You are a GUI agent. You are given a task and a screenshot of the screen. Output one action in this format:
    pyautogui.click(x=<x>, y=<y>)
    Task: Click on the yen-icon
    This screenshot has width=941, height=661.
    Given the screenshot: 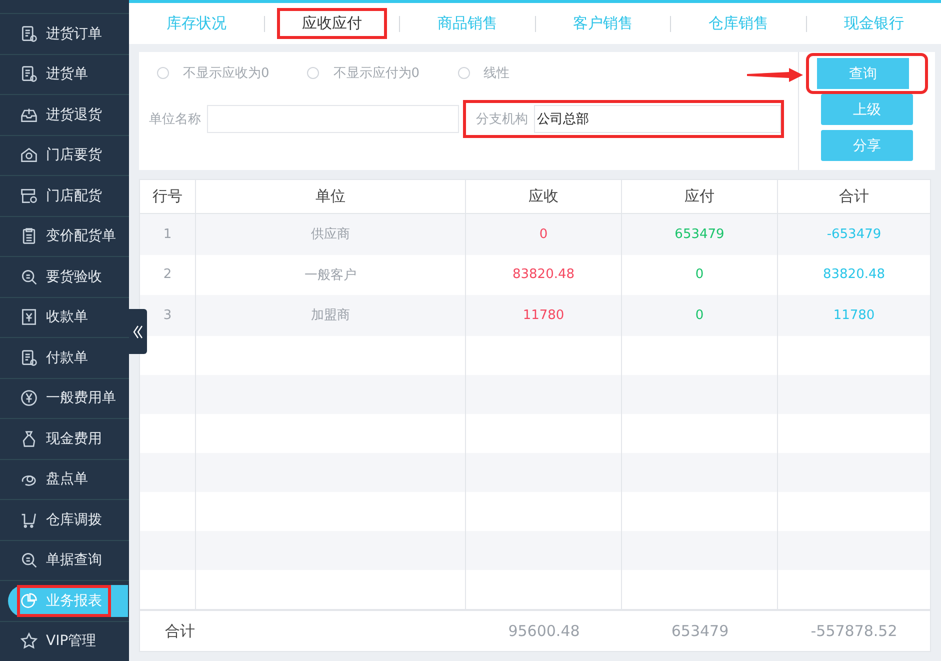 What is the action you would take?
    pyautogui.click(x=29, y=398)
    